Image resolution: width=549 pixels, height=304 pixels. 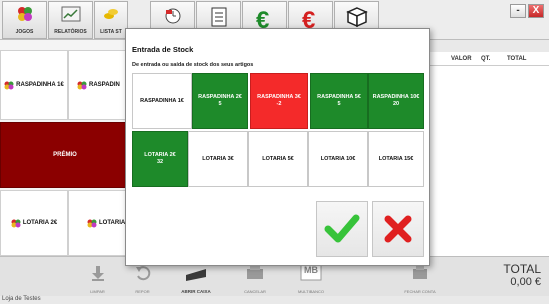 I want to click on stock-item-lotaria-10: LOTARIA 10€, so click(x=338, y=159).